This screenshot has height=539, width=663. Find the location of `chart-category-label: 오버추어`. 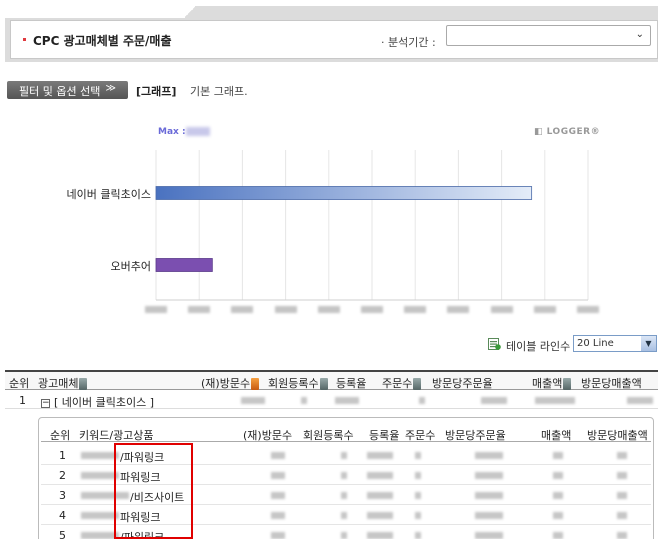

chart-category-label: 오버추어 is located at coordinates (130, 266).